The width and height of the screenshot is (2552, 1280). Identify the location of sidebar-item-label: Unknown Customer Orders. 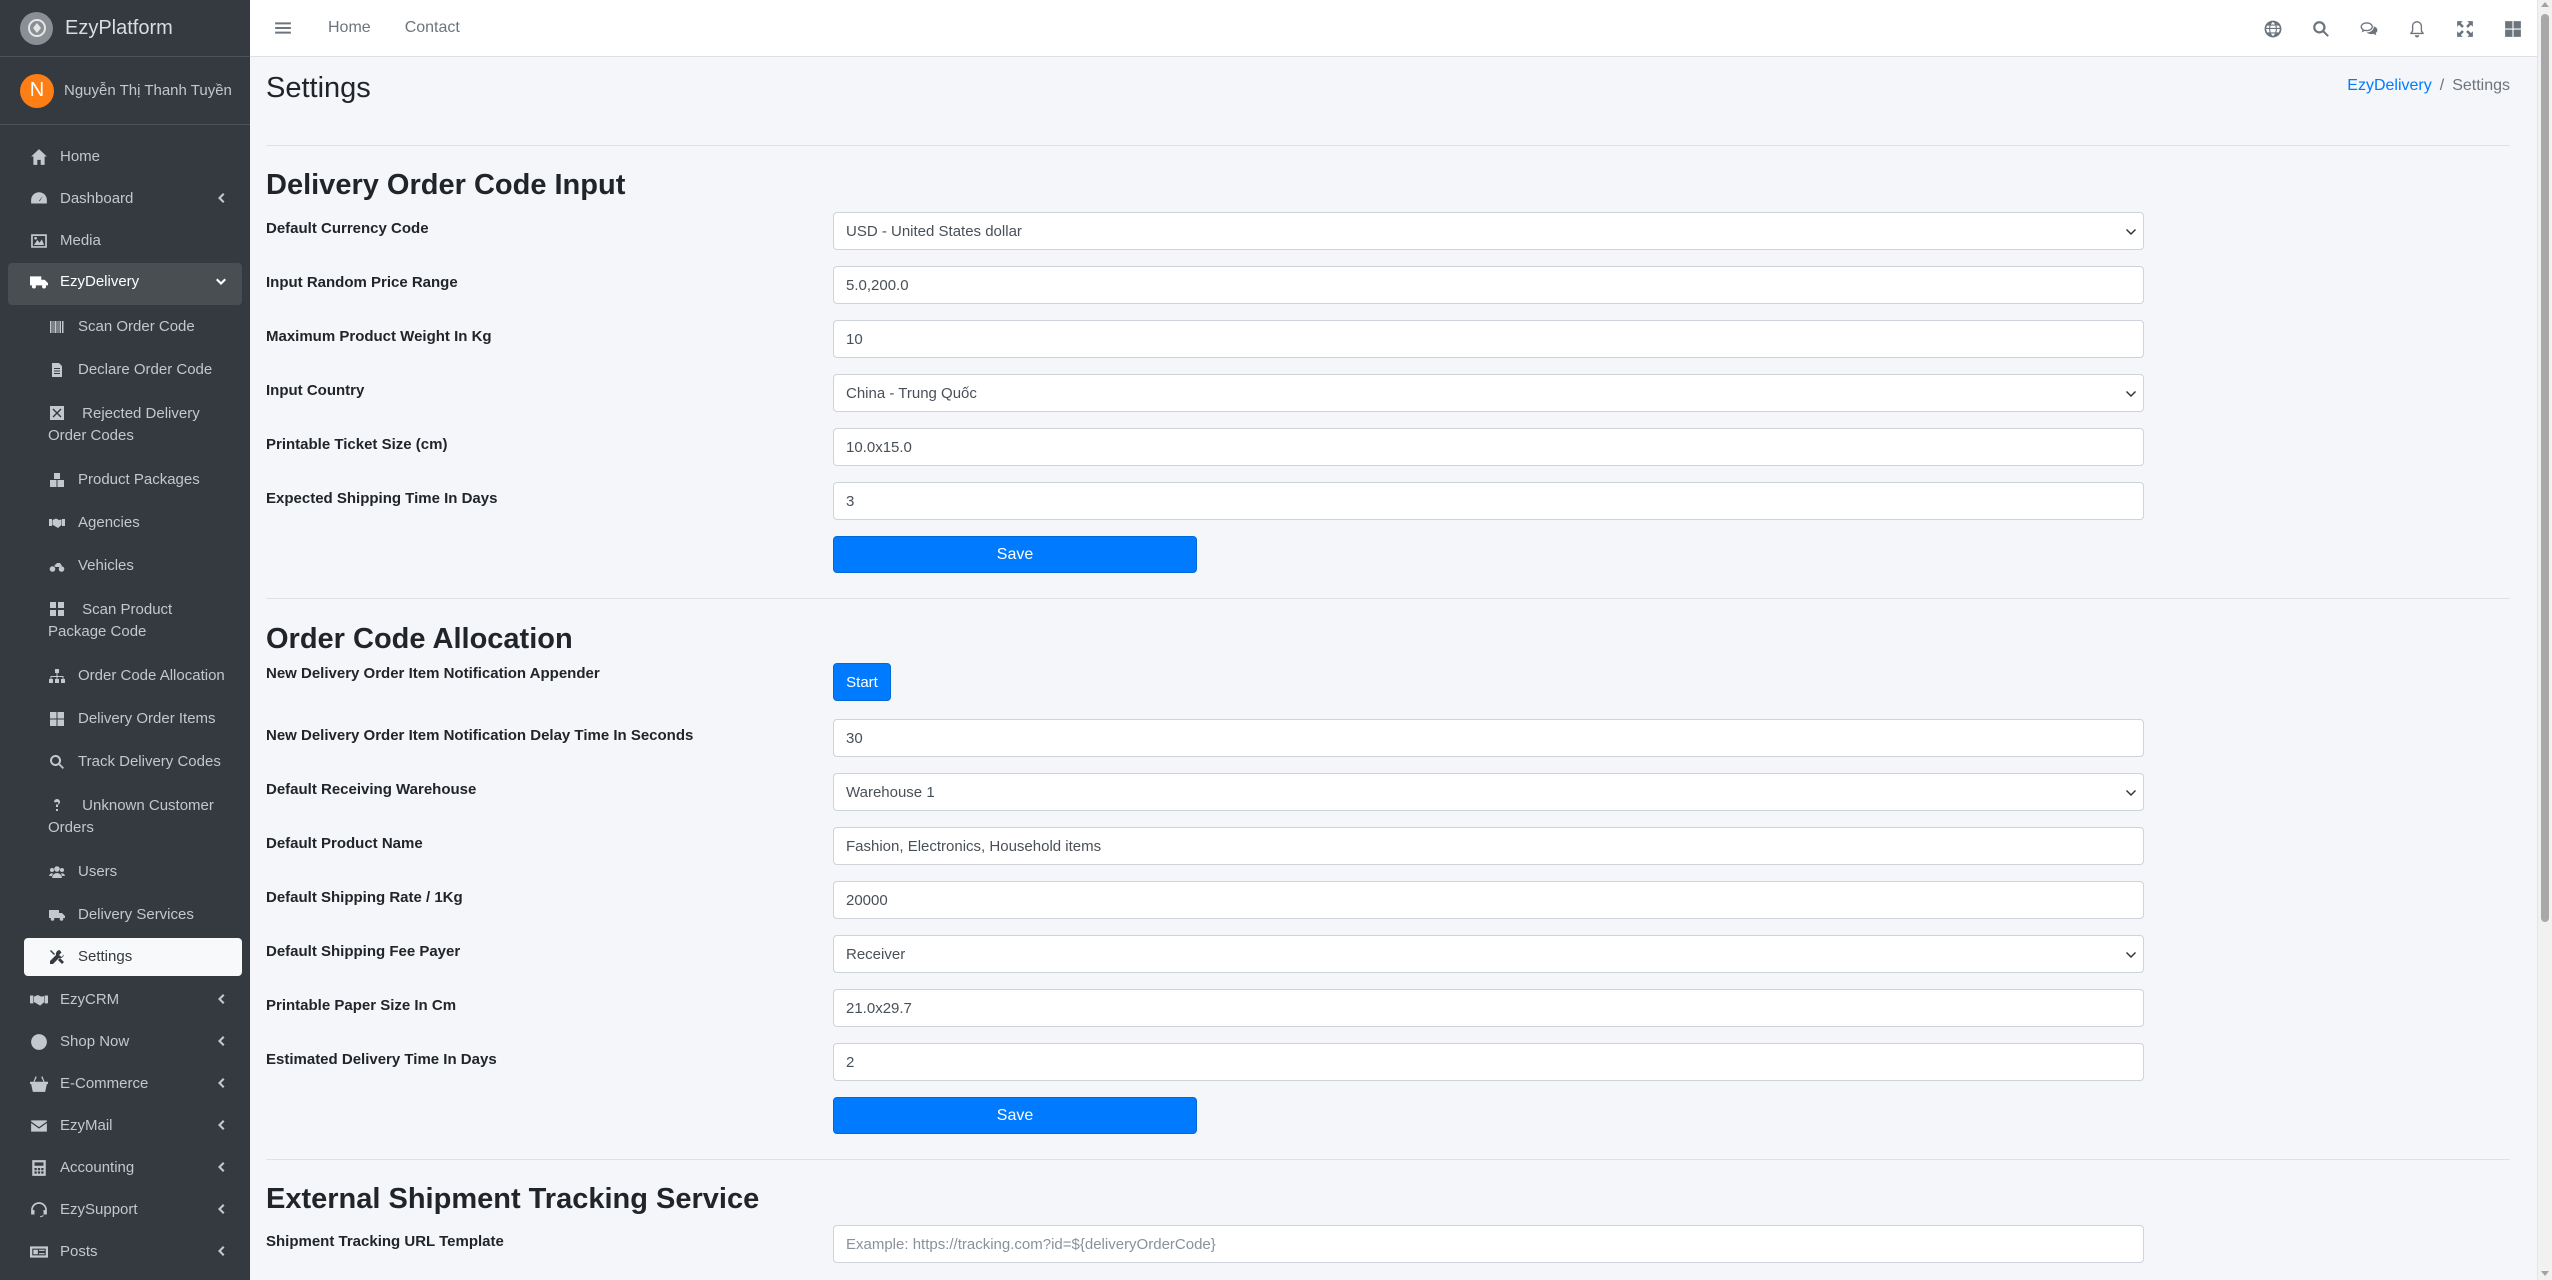
(131, 816).